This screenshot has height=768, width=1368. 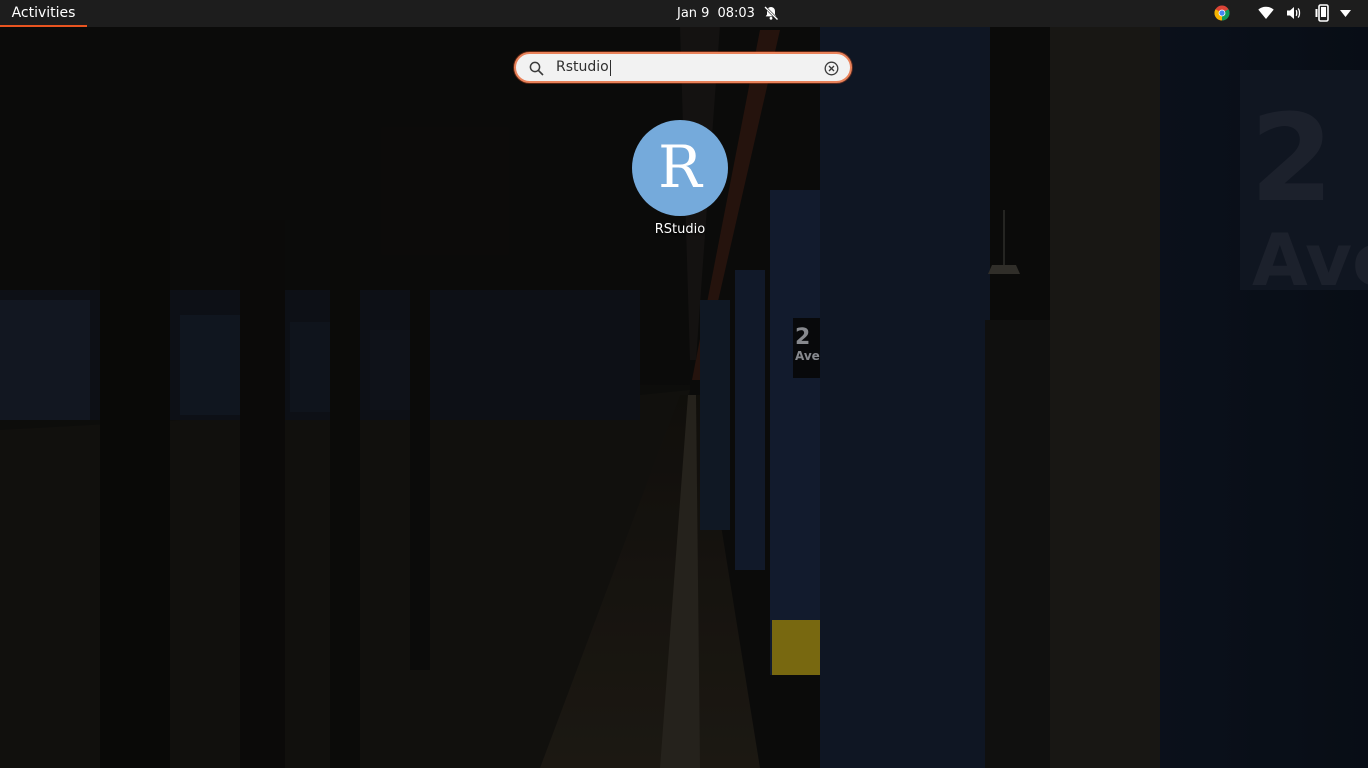 What do you see at coordinates (1222, 13) in the screenshot?
I see `chrome-icon` at bounding box center [1222, 13].